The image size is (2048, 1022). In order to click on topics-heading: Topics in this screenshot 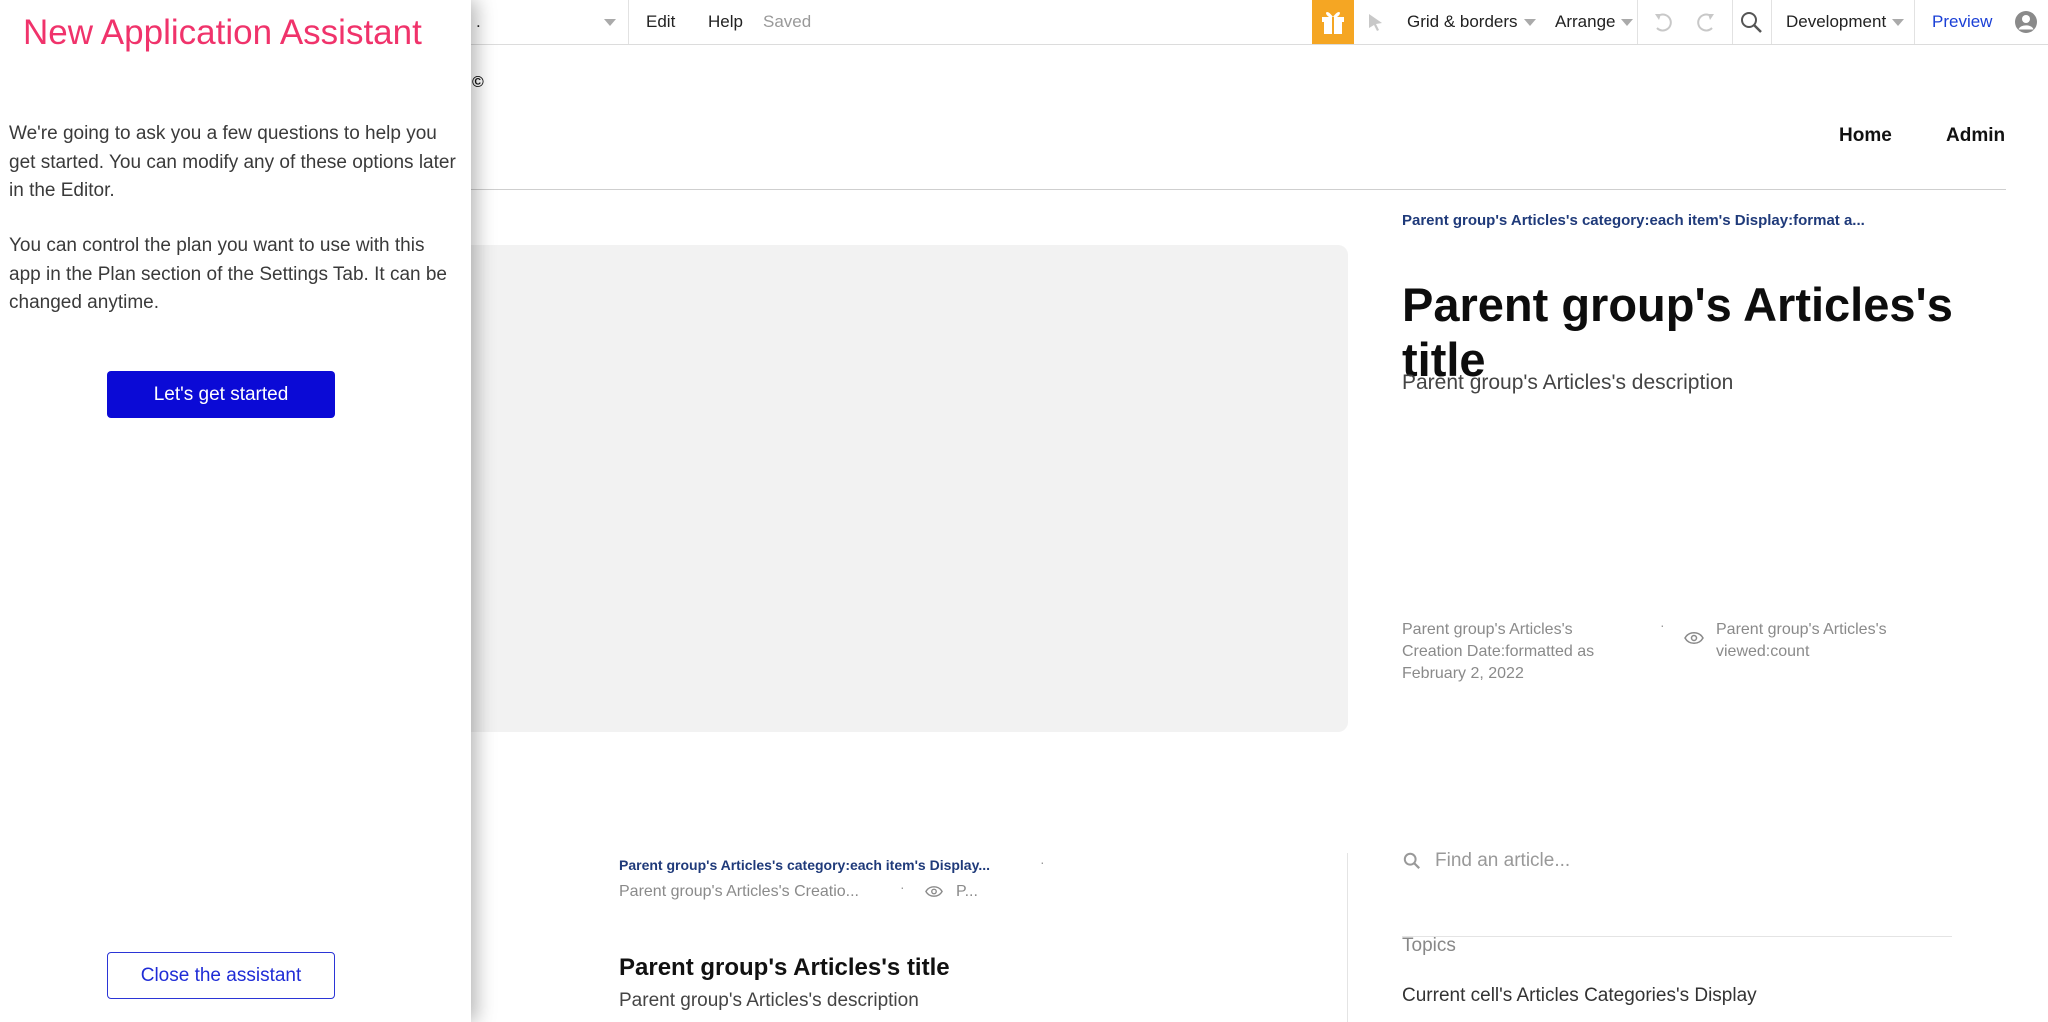, I will do `click(1429, 945)`.